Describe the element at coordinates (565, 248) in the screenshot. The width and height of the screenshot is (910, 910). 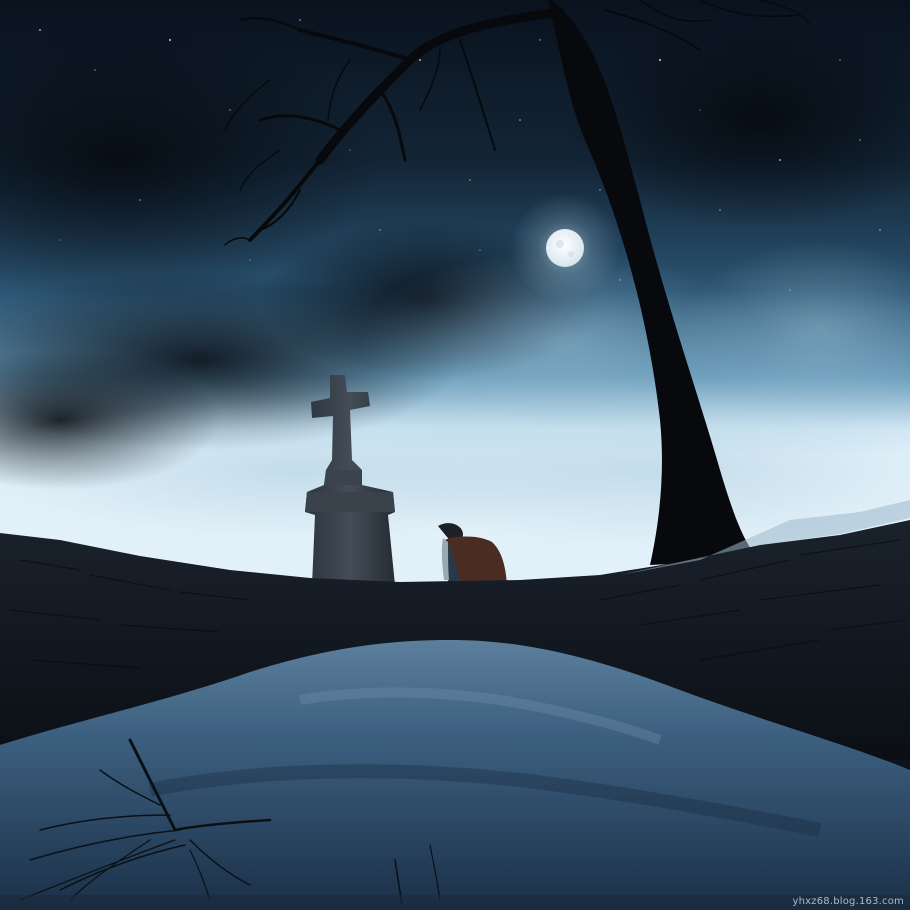
I see `moon-icon` at that location.